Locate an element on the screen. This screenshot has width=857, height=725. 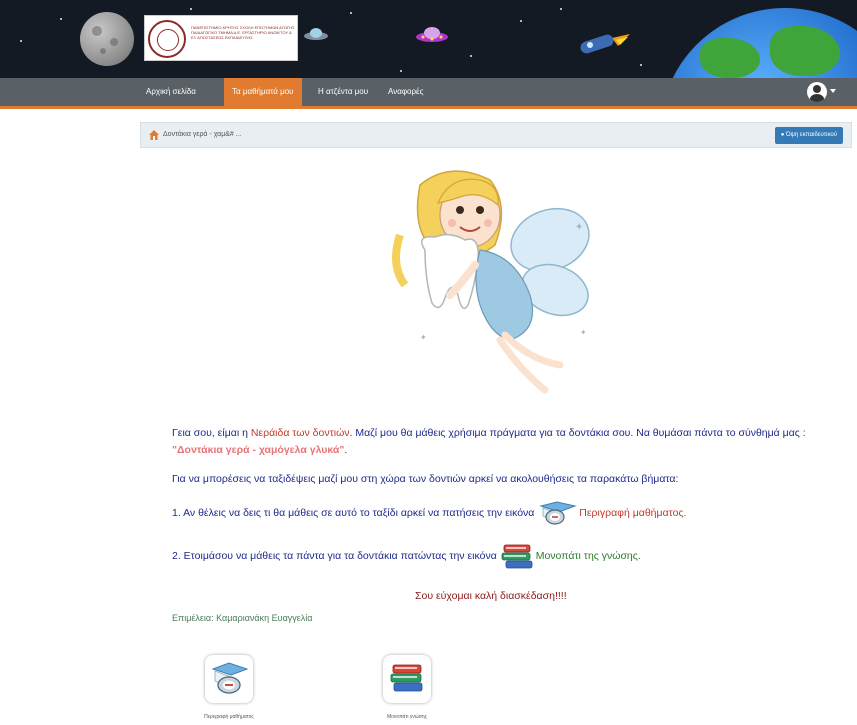
learning-path-tile is located at coordinates (407, 679).